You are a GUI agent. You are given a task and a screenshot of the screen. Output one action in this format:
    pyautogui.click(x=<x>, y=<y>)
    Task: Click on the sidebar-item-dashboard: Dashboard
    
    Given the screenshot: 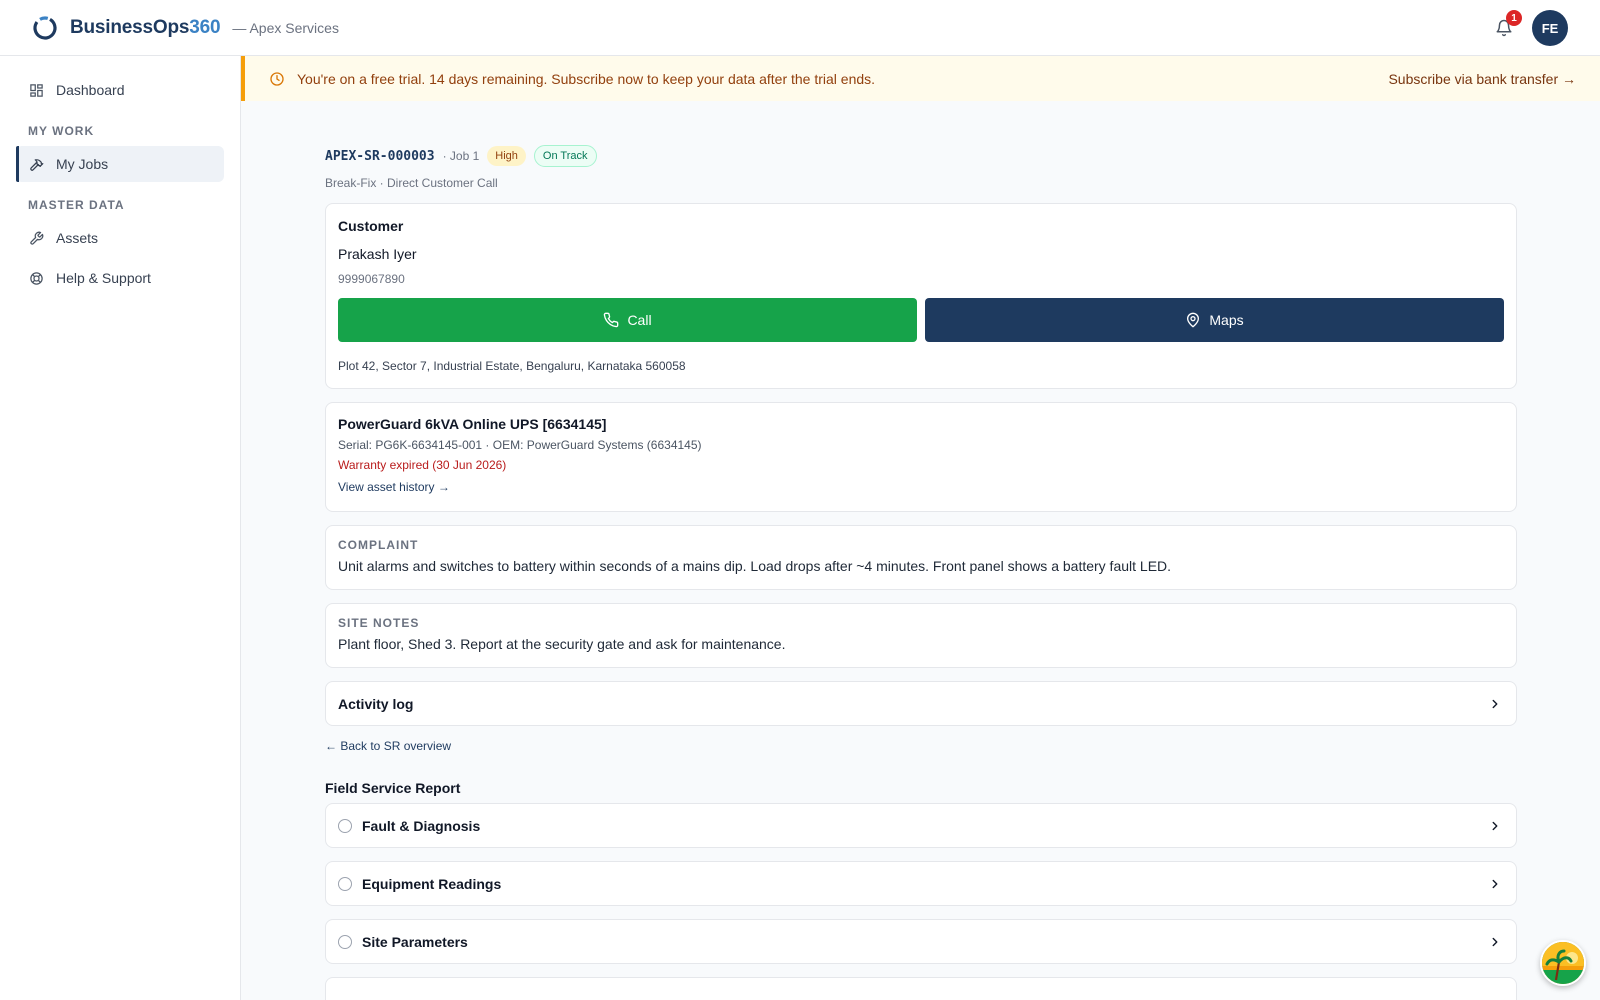 What is the action you would take?
    pyautogui.click(x=120, y=90)
    